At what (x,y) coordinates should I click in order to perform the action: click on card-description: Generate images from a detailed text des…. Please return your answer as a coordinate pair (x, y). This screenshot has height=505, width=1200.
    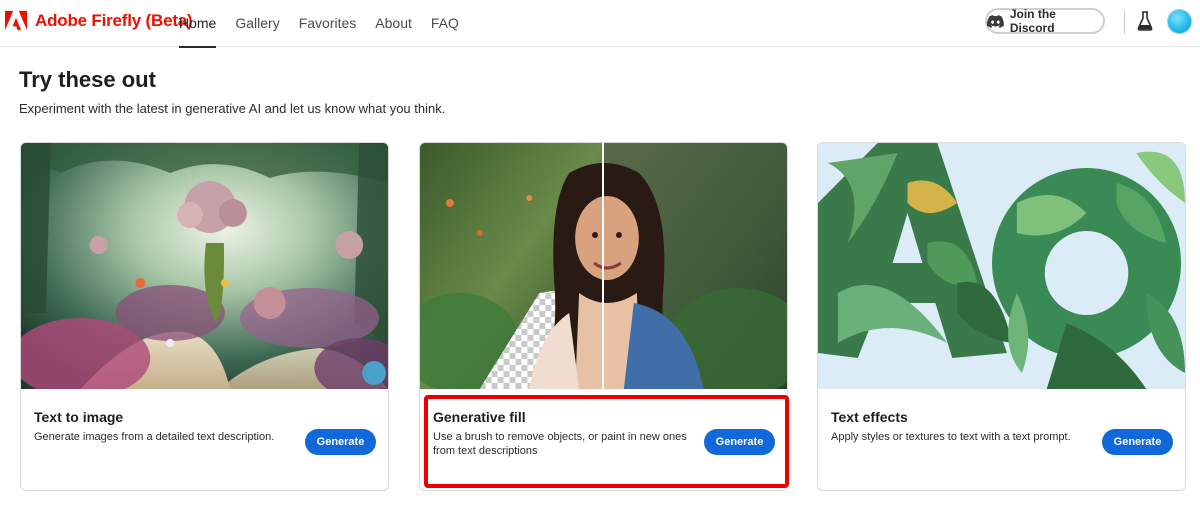
    Looking at the image, I should click on (154, 437).